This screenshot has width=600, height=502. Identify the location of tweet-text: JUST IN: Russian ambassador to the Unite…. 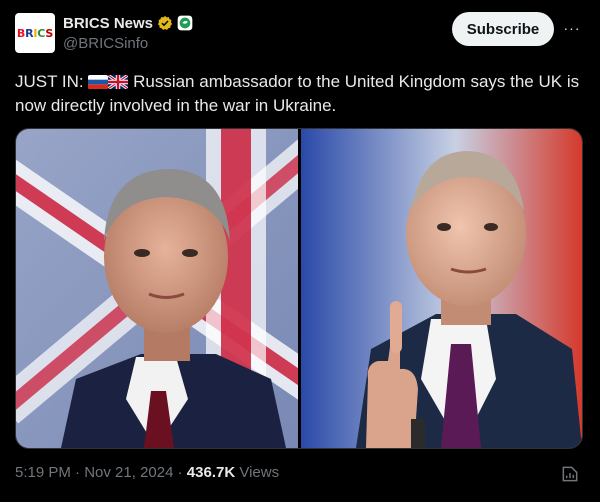
(300, 94).